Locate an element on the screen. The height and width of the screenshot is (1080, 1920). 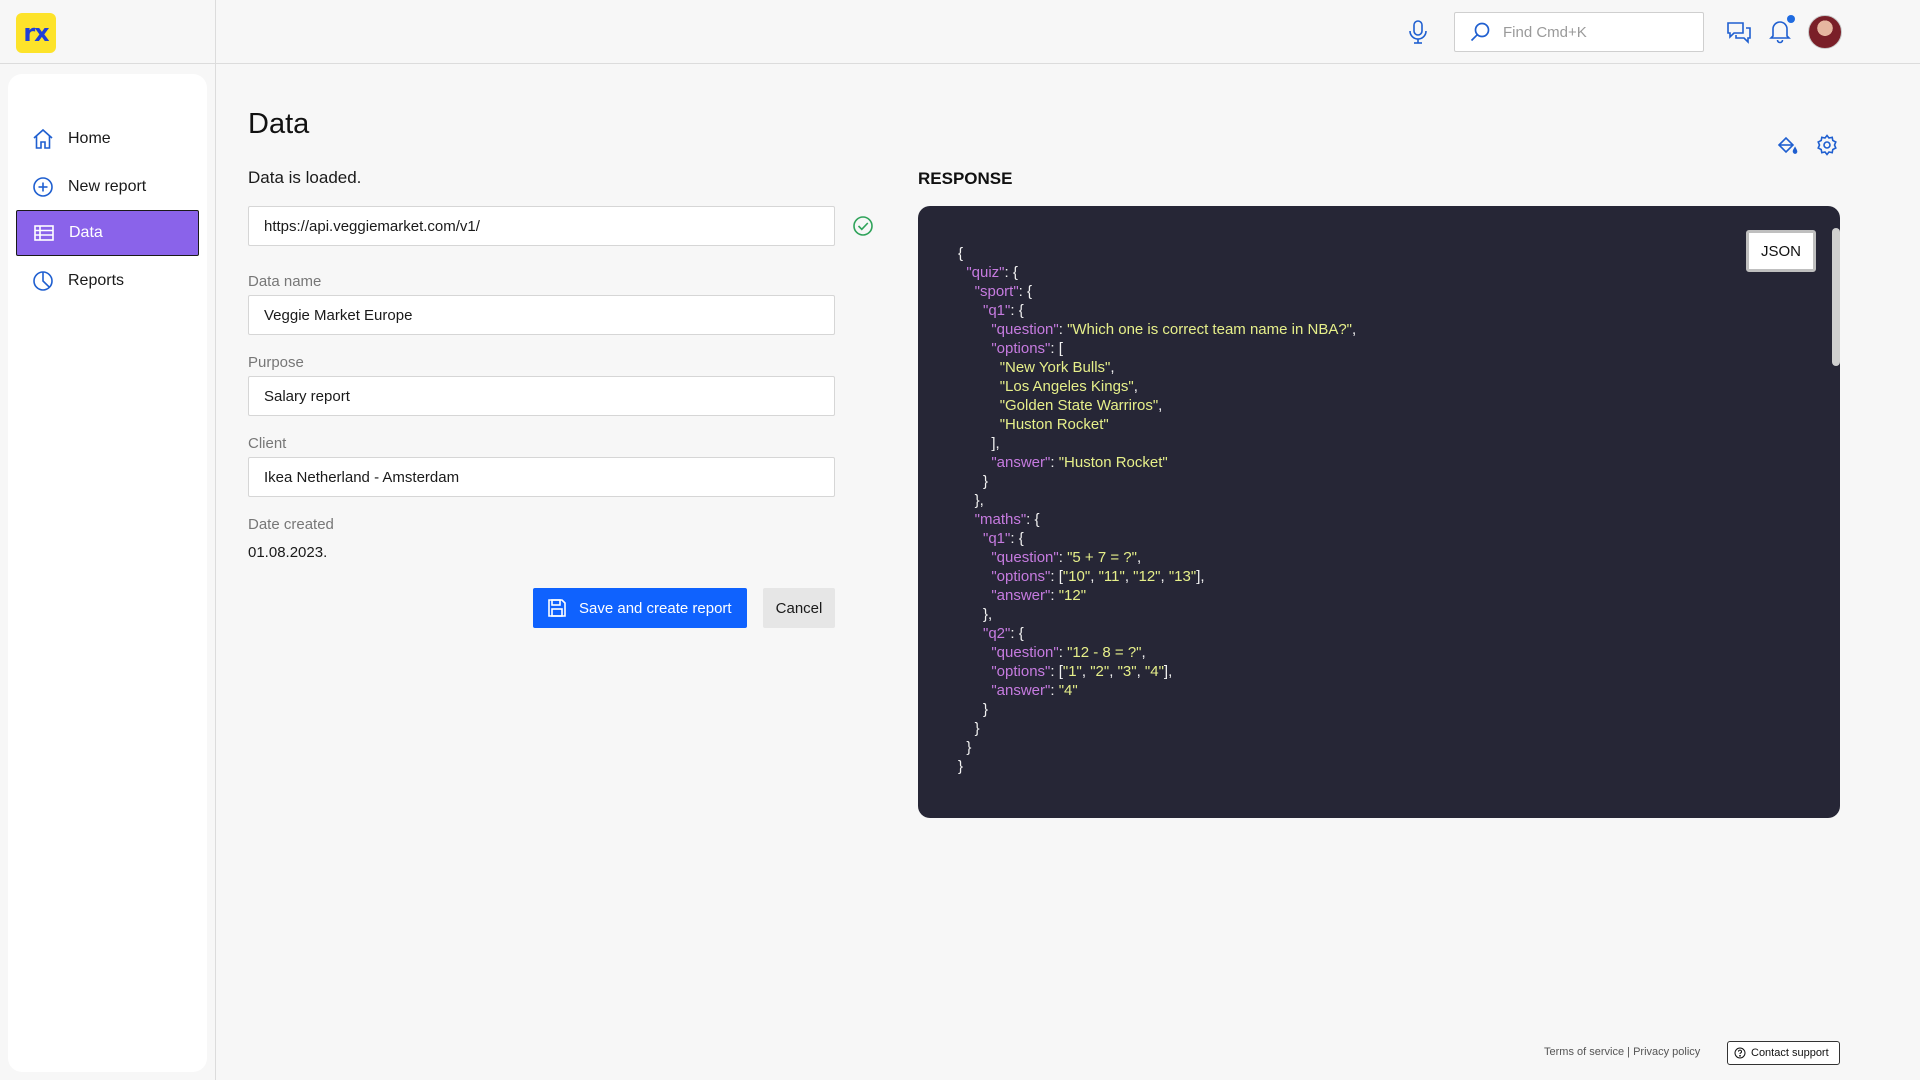
sidebar-item-new-report: New report is located at coordinates (107, 187).